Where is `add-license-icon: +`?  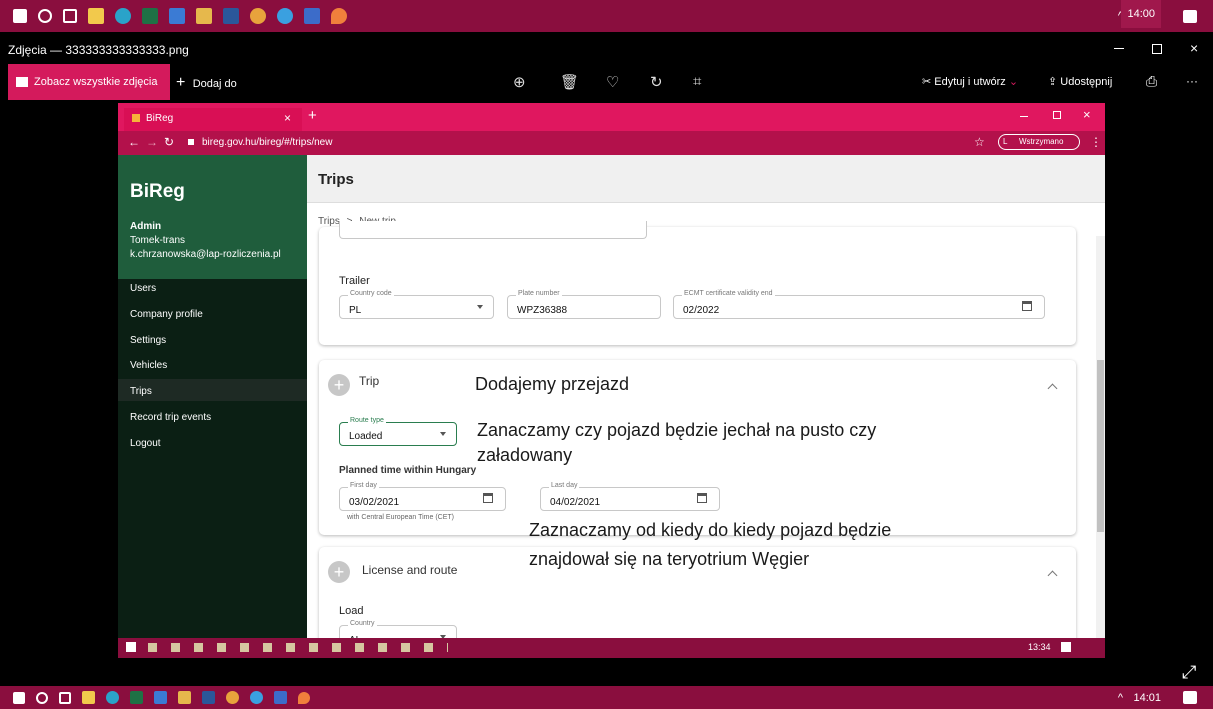
add-license-icon: + is located at coordinates (339, 572).